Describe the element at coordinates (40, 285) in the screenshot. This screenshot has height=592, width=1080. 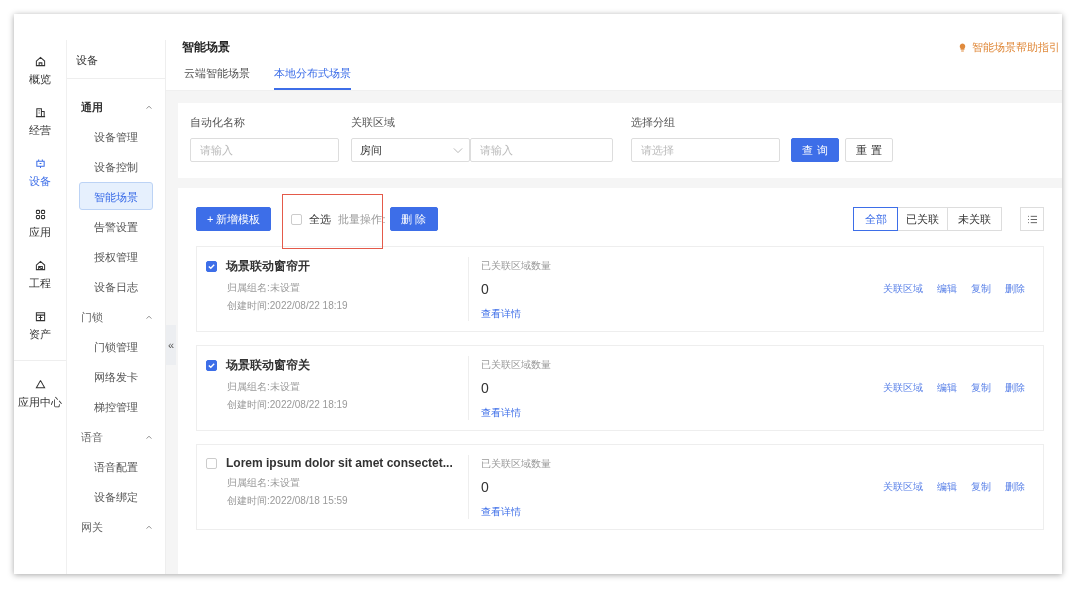
I see `nav-item: 工程` at that location.